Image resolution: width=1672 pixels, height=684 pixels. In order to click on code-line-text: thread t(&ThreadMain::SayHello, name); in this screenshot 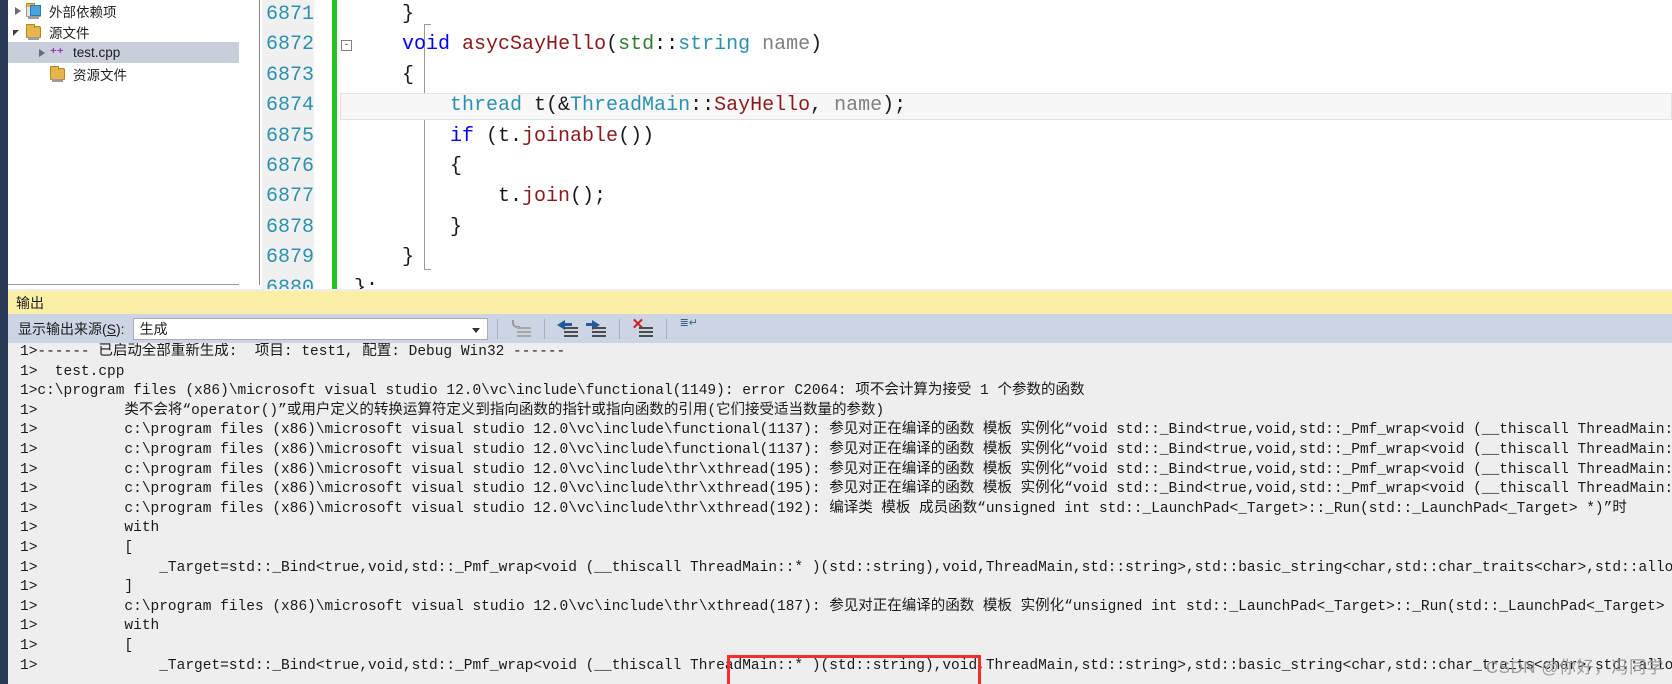, I will do `click(630, 106)`.